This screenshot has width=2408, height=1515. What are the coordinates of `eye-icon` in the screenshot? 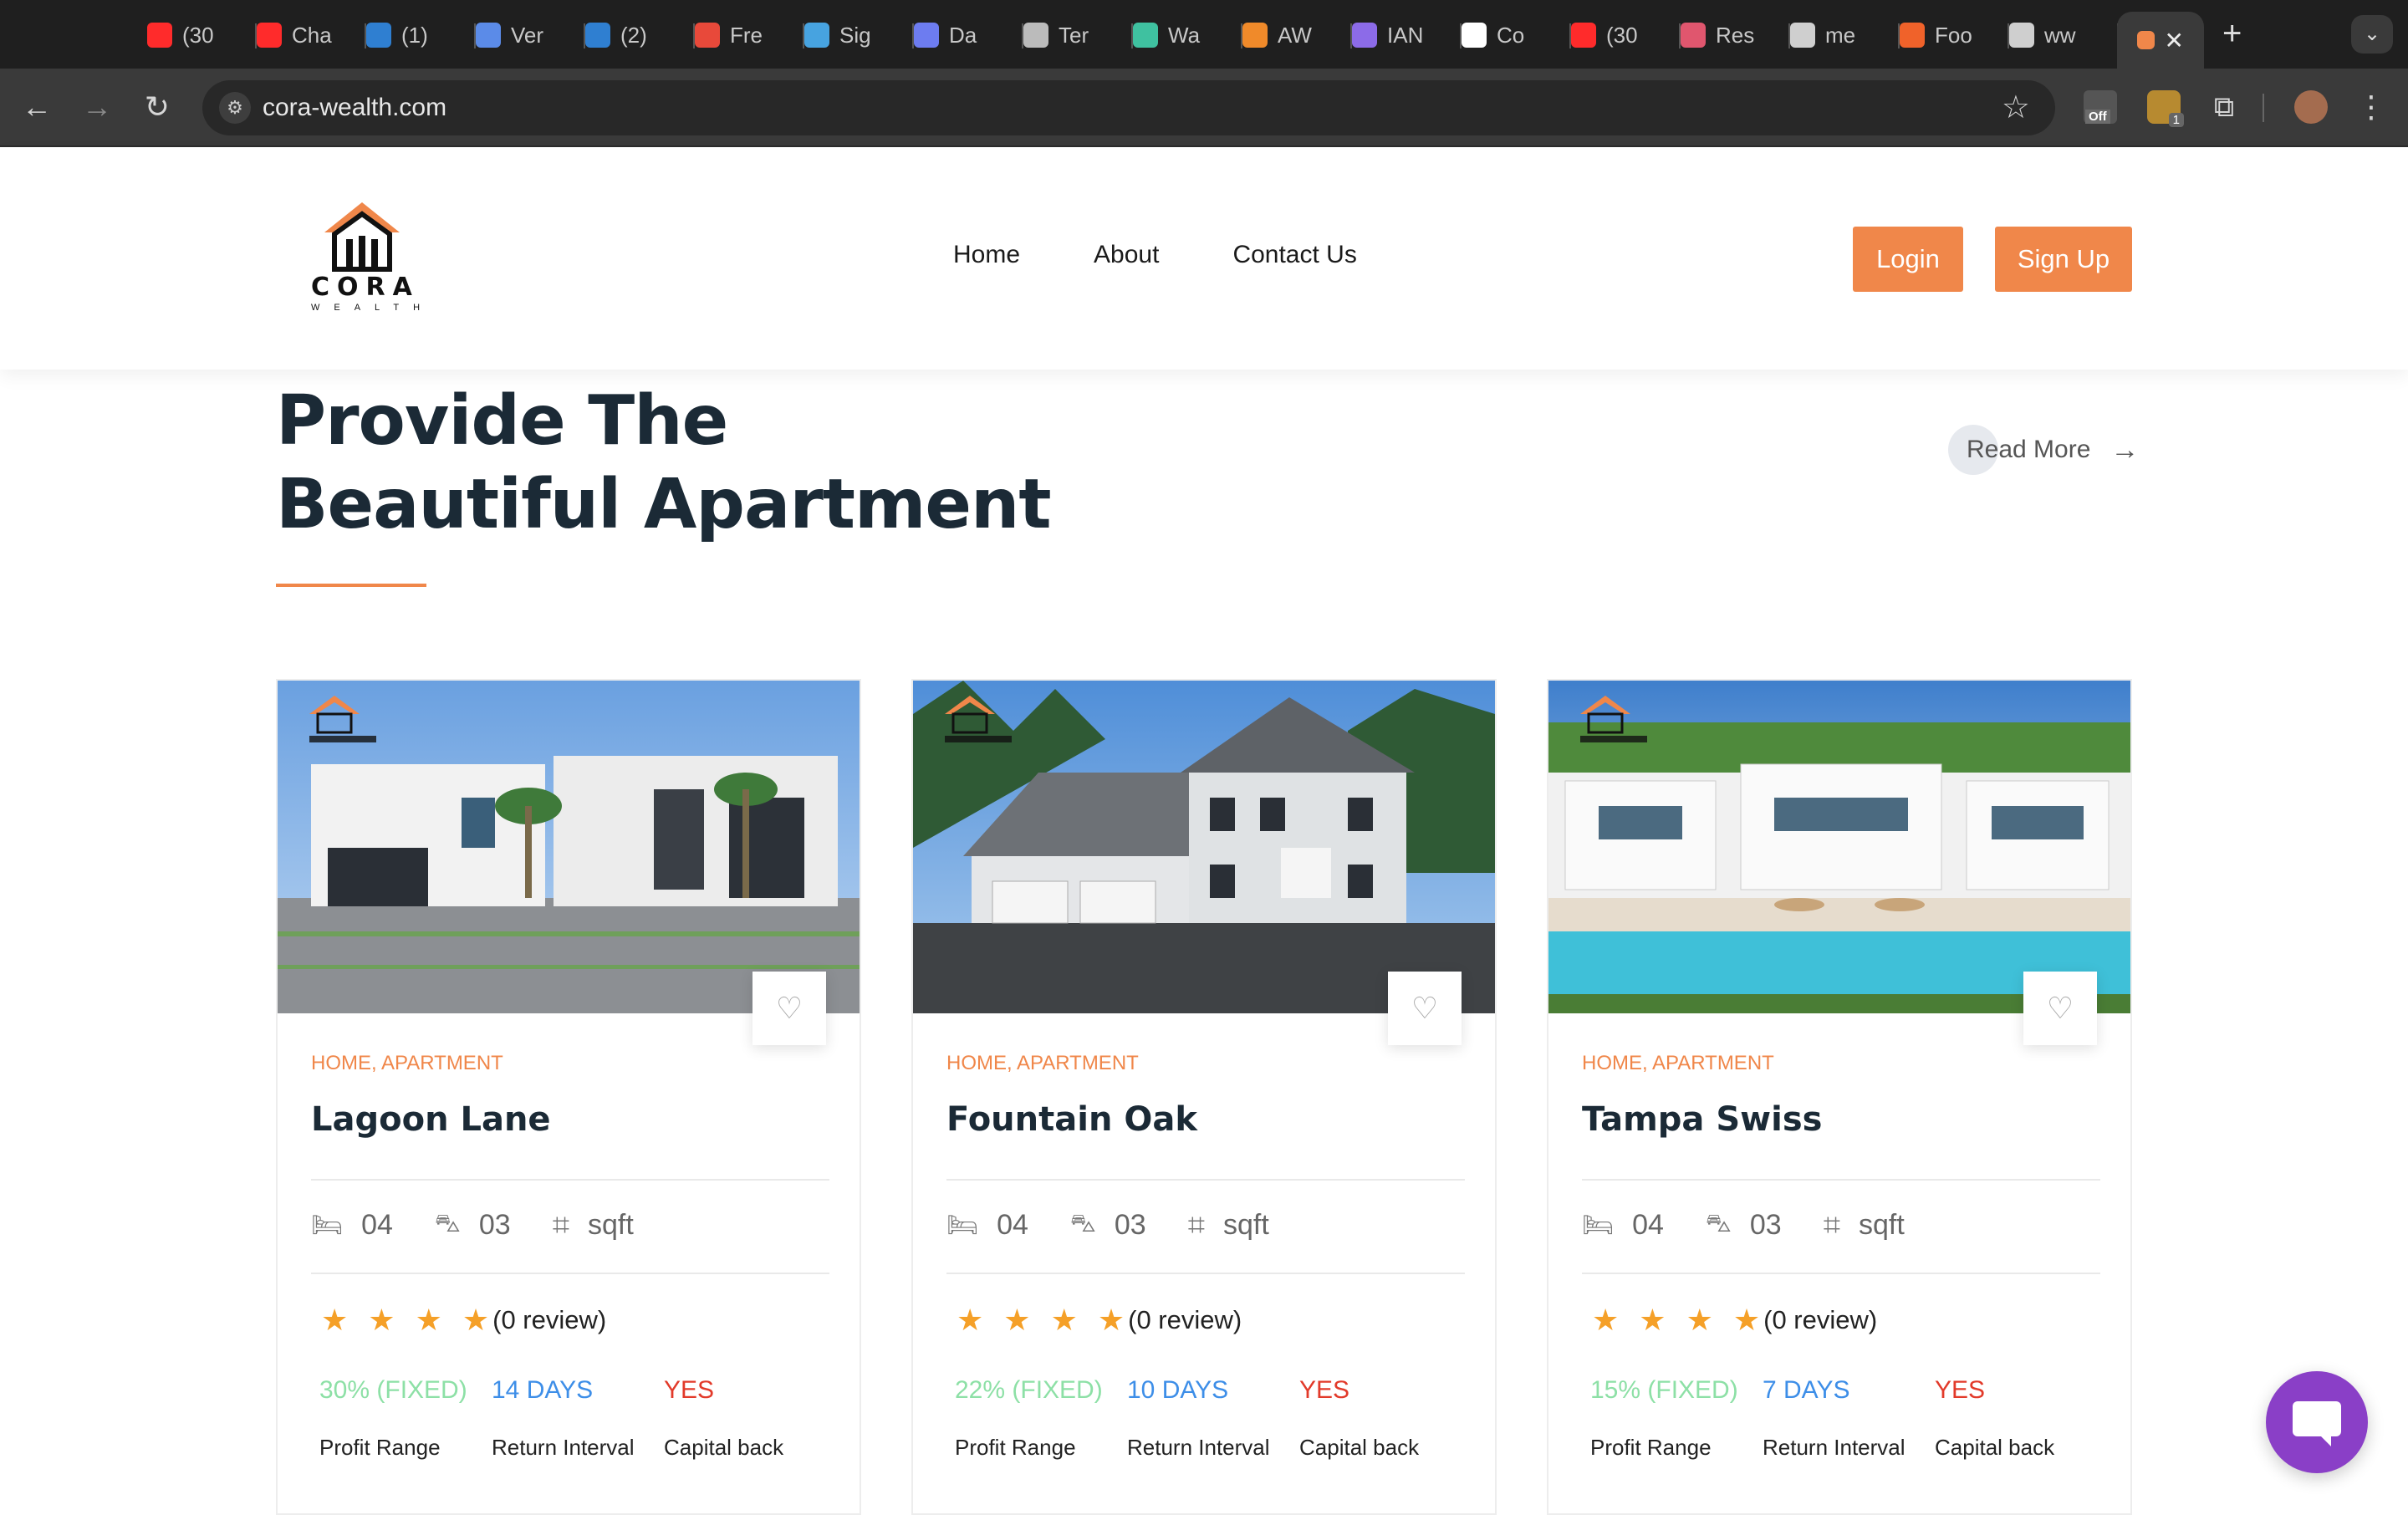 It's located at (817, 35).